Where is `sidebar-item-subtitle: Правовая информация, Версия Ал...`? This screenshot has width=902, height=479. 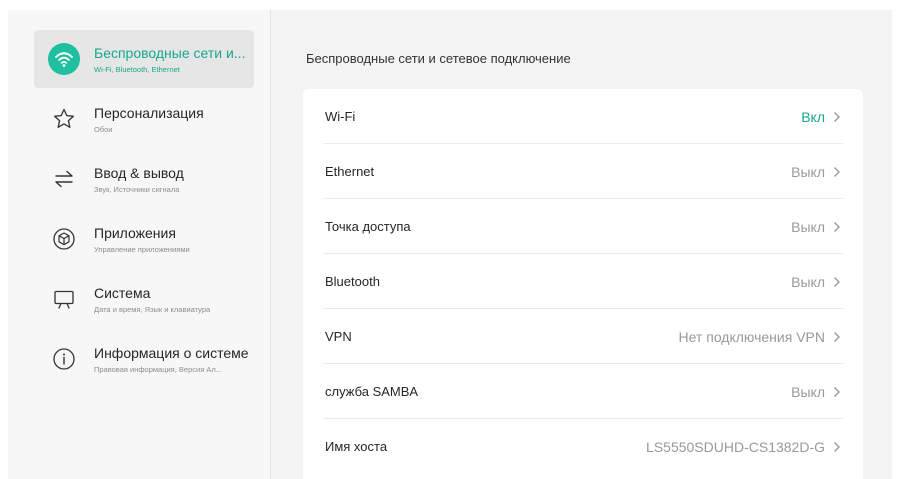
sidebar-item-subtitle: Правовая информация, Версия Ал... is located at coordinates (158, 369).